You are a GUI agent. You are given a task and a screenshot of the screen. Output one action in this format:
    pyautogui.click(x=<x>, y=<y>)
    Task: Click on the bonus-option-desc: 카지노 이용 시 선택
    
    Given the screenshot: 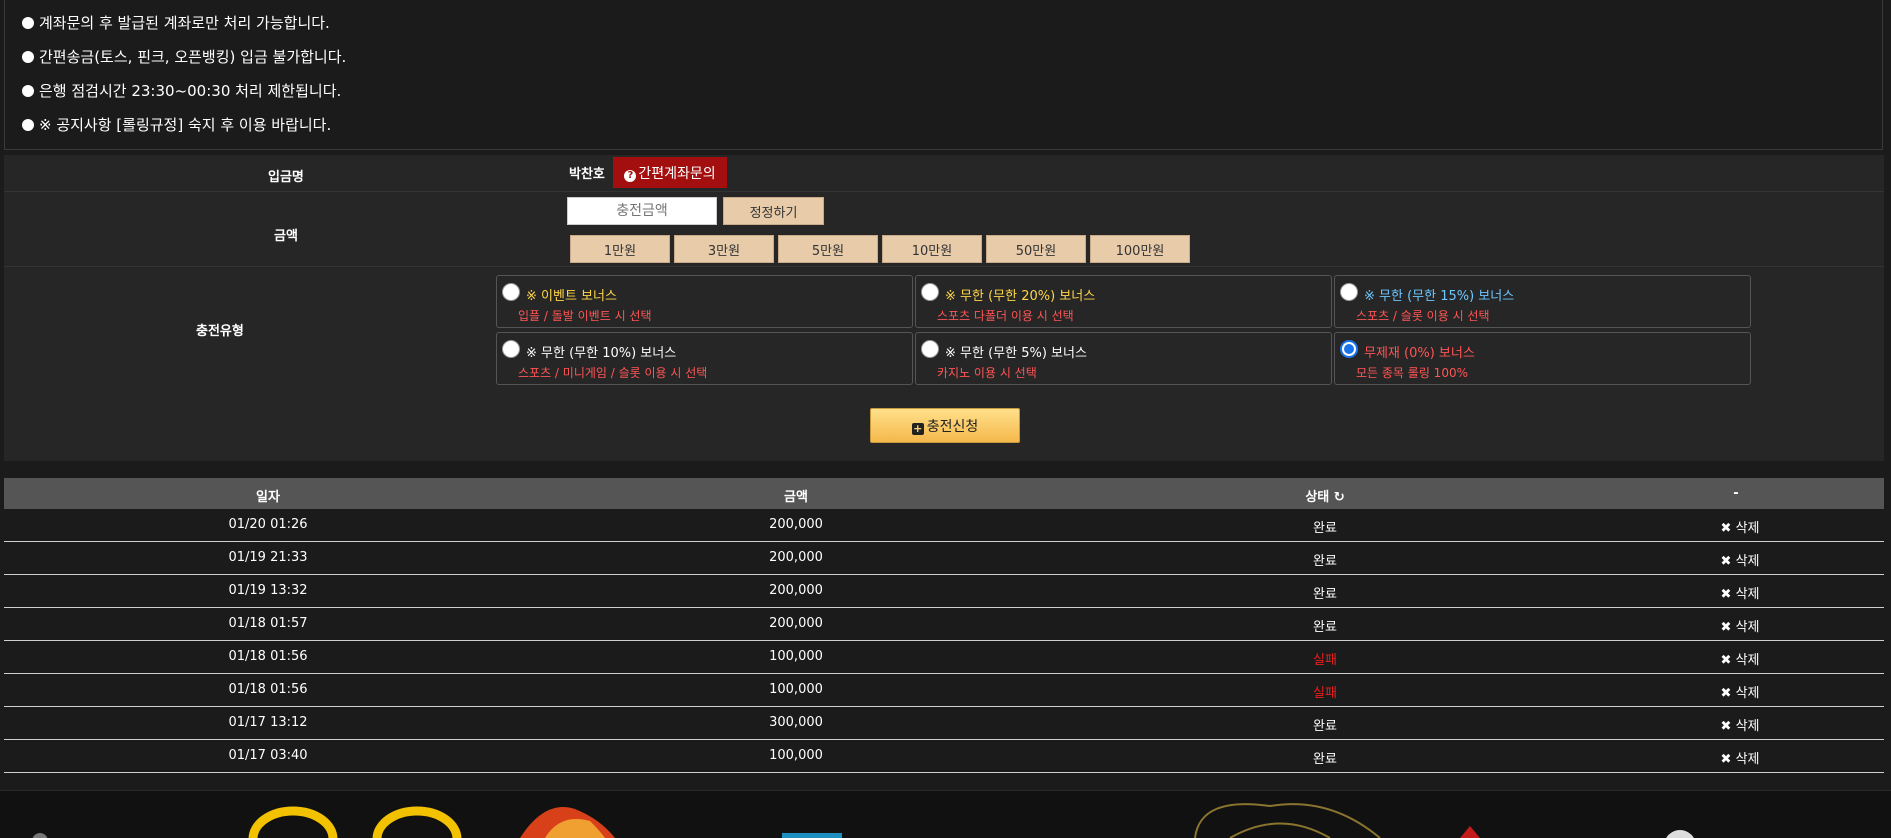 What is the action you would take?
    pyautogui.click(x=987, y=372)
    